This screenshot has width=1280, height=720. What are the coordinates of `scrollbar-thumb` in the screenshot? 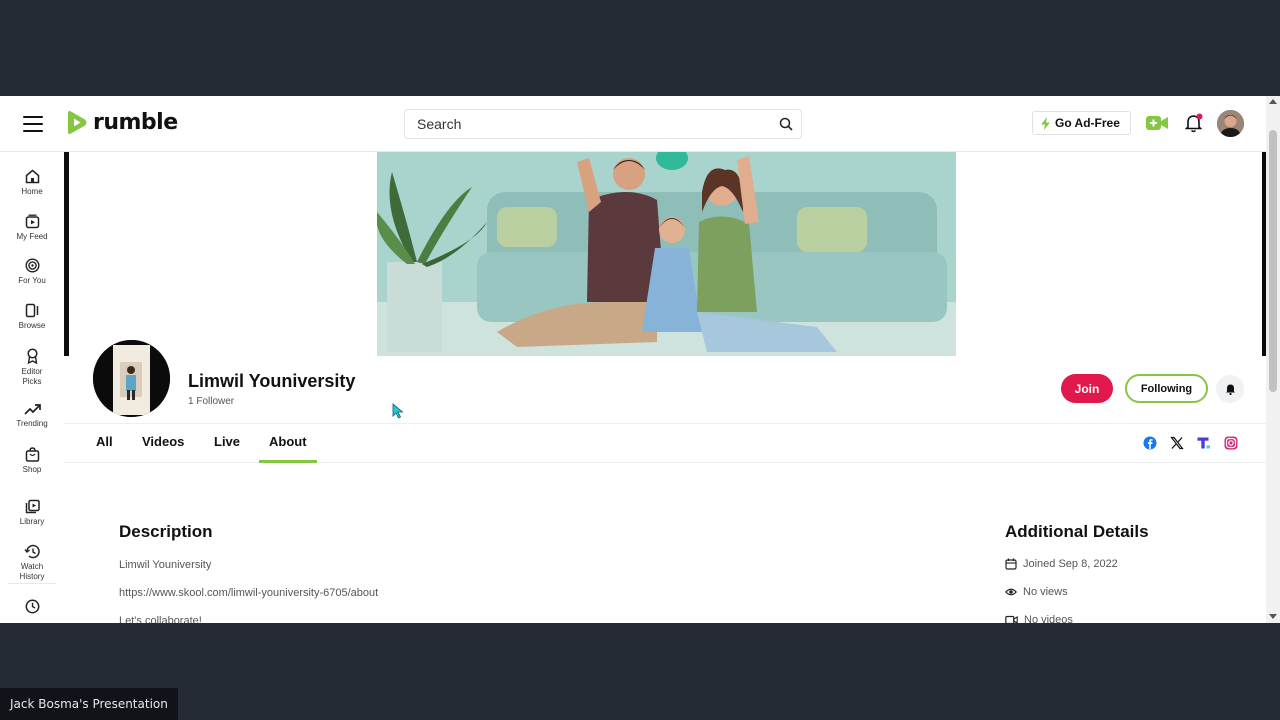 It's located at (1273, 261).